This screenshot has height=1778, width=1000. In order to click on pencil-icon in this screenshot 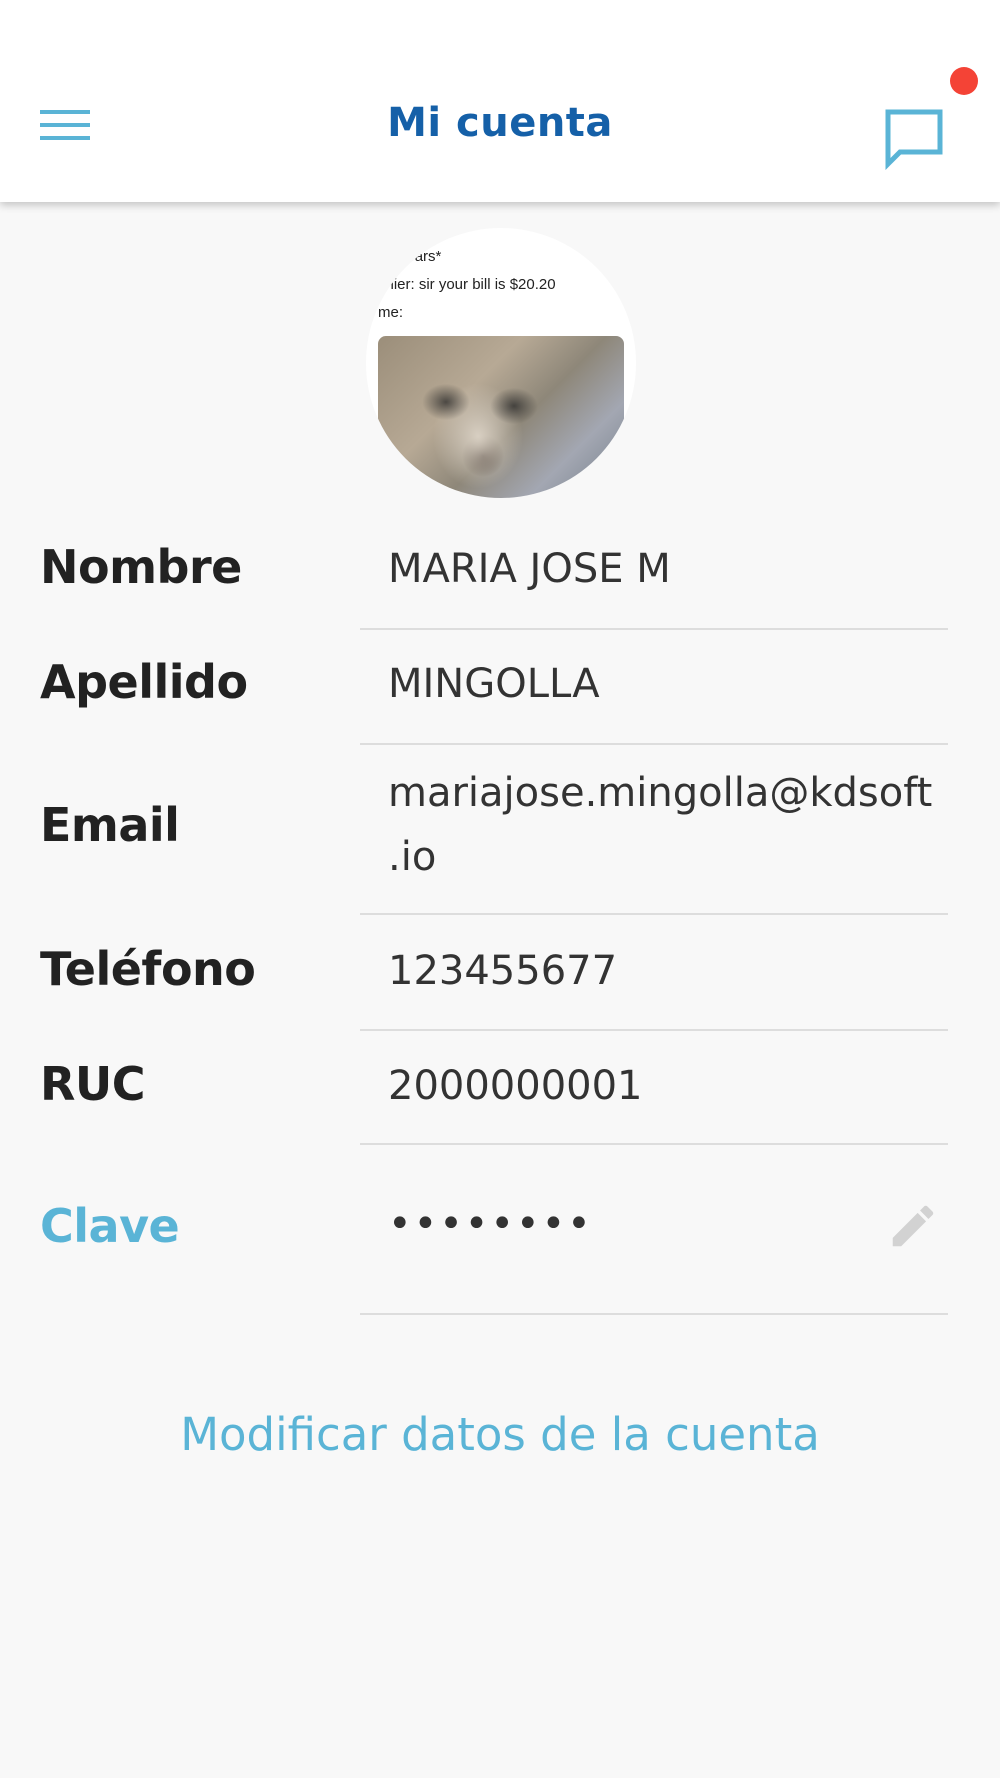, I will do `click(913, 1226)`.